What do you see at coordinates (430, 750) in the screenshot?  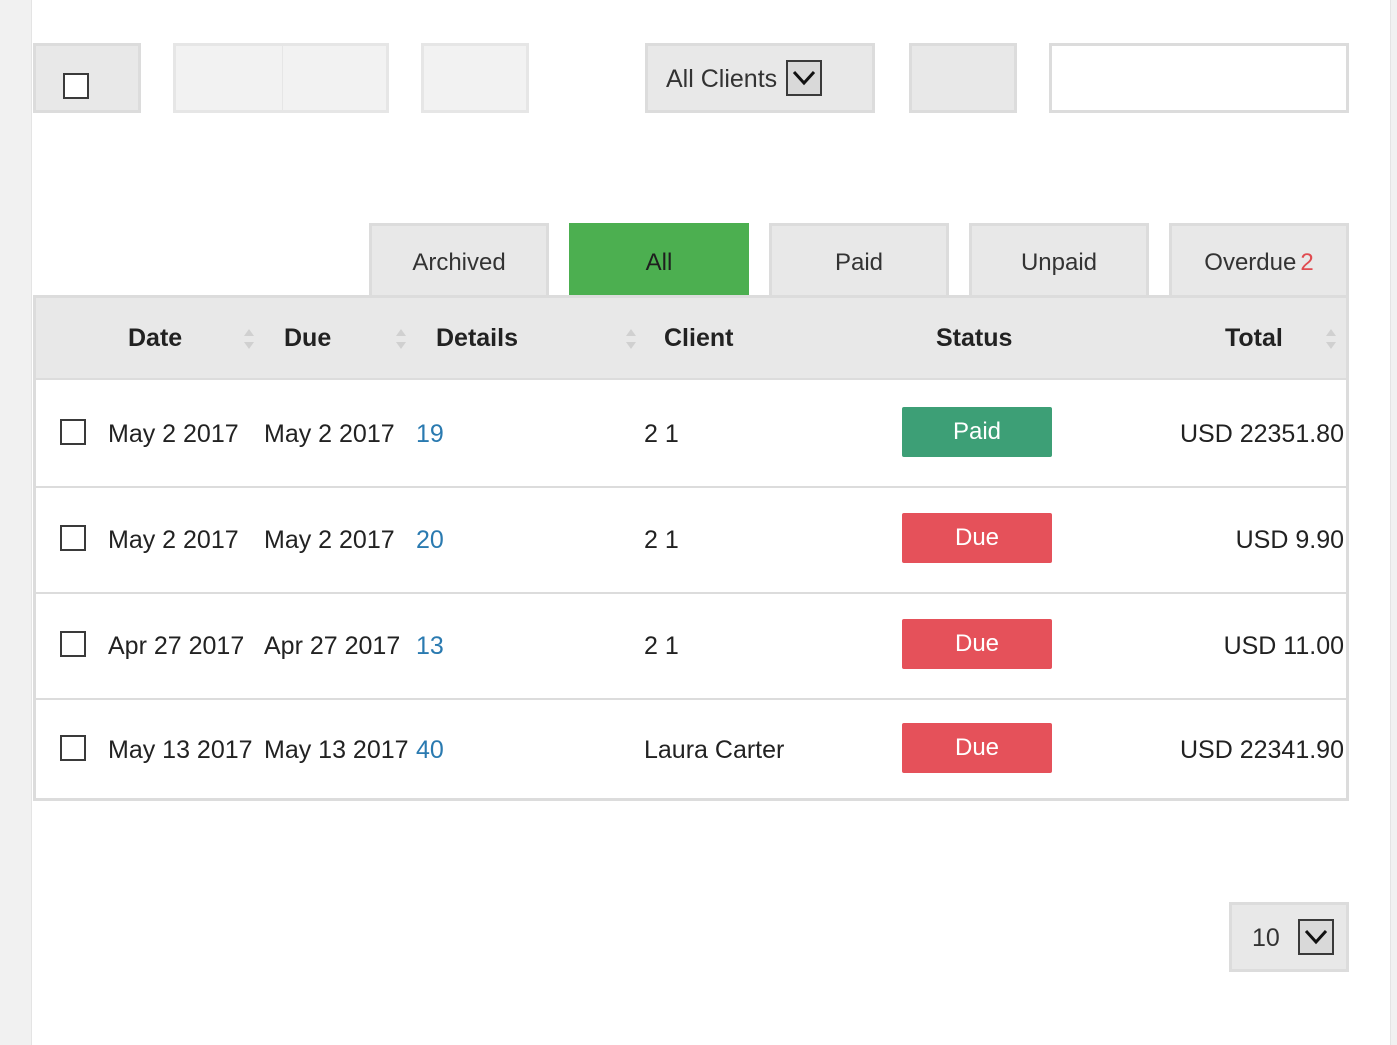 I see `invoice-number-link: 40` at bounding box center [430, 750].